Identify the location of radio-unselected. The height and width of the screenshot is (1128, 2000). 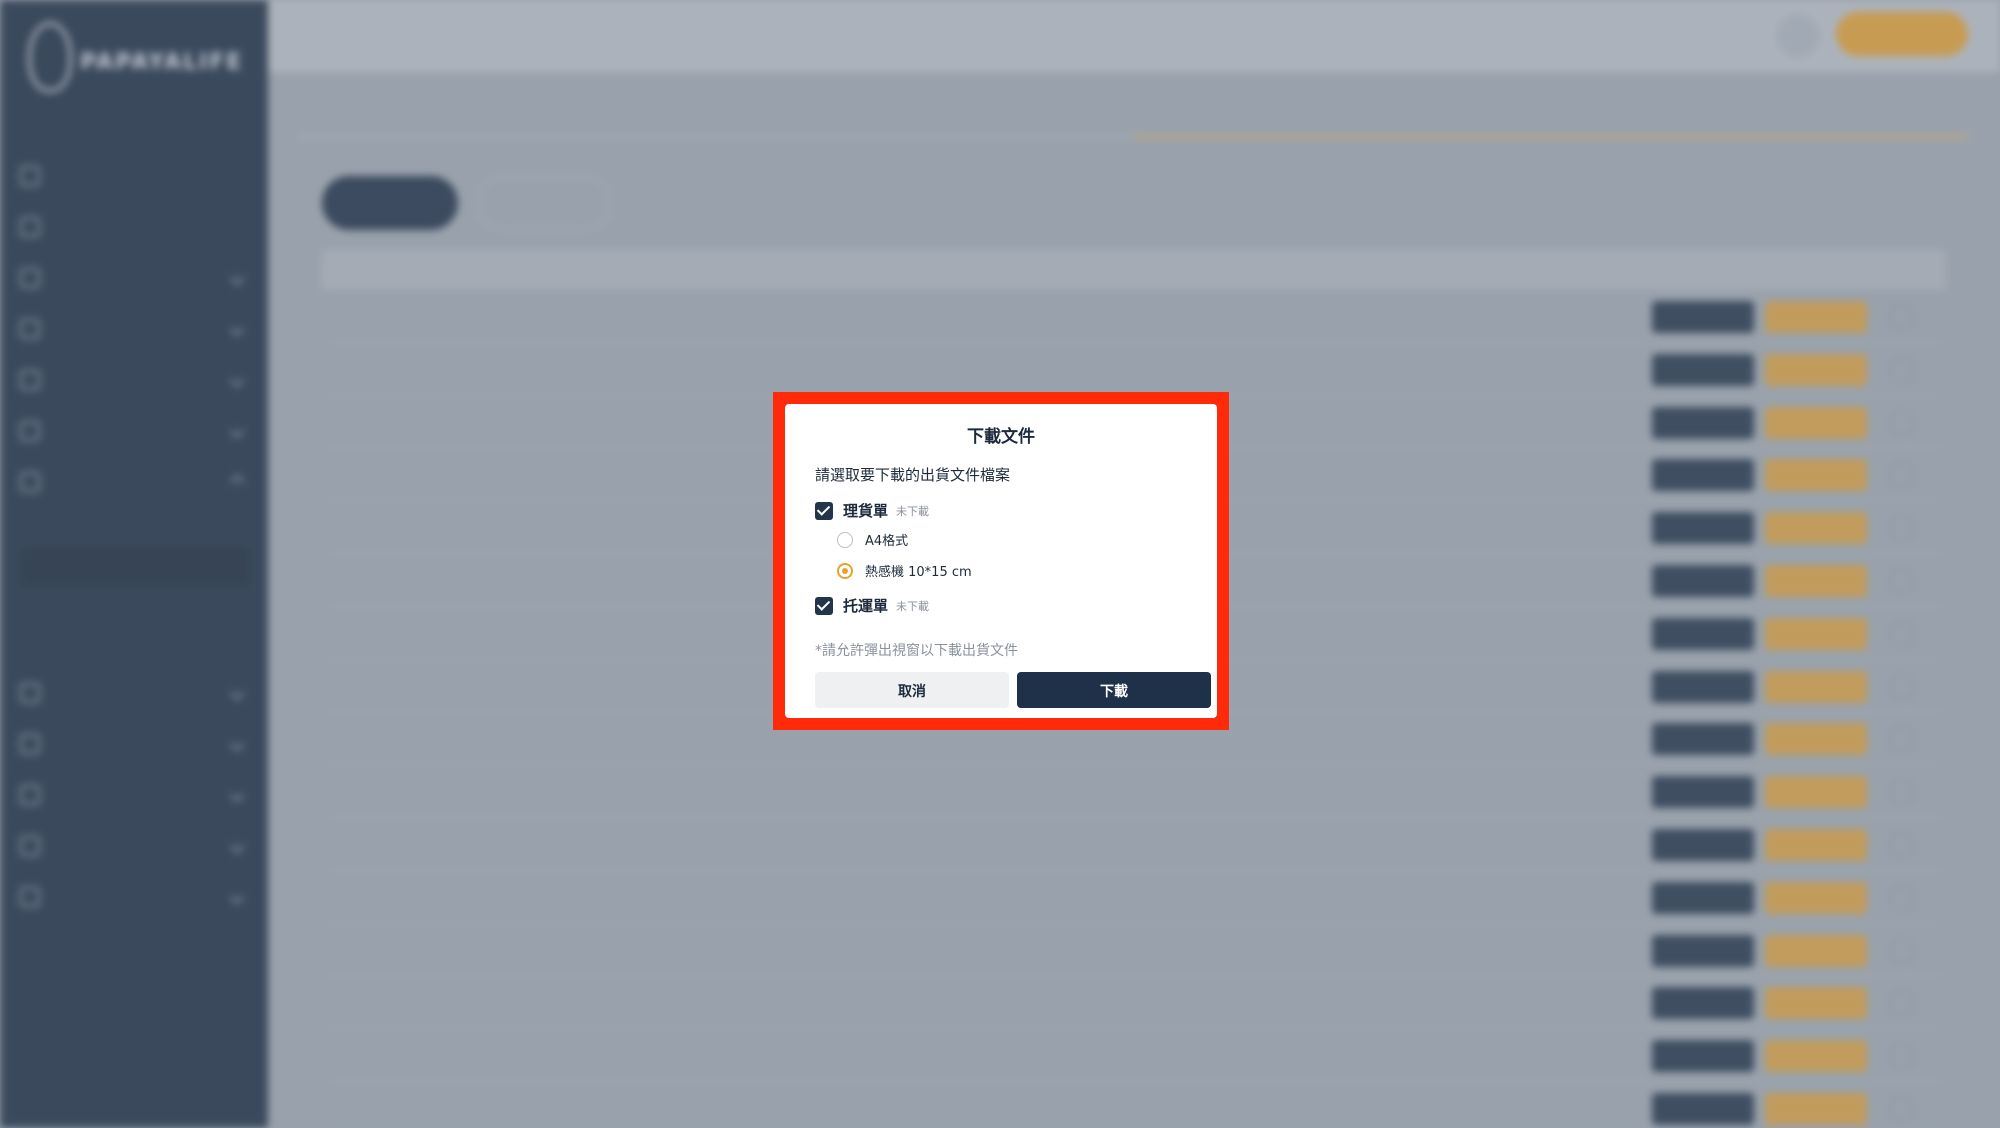
(845, 539).